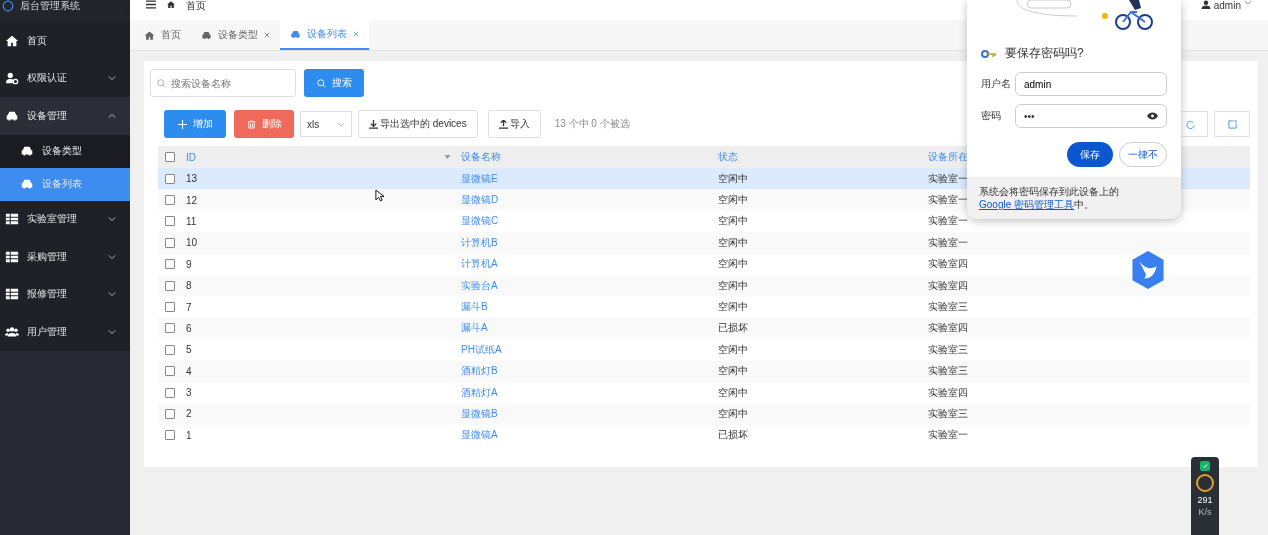 The height and width of the screenshot is (535, 1268). Describe the element at coordinates (189, 371) in the screenshot. I see `table-cell: 4` at that location.